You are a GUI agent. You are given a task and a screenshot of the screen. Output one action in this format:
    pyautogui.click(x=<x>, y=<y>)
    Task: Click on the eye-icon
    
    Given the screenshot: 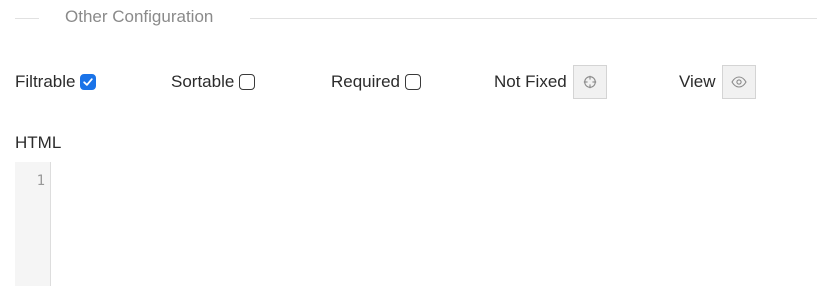 What is the action you would take?
    pyautogui.click(x=738, y=82)
    